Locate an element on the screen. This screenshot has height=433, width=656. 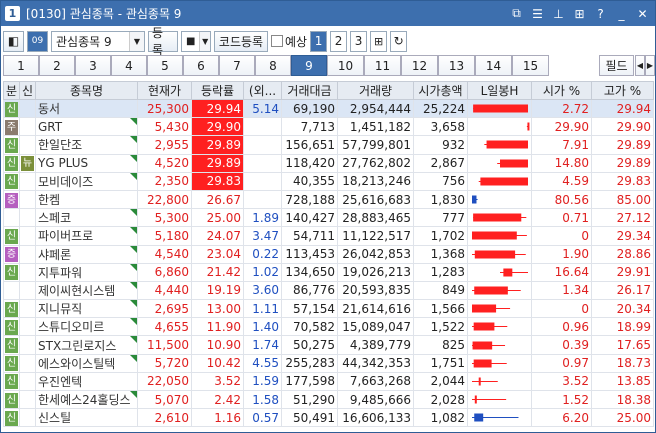
stock-name: 동서 is located at coordinates (86, 108).